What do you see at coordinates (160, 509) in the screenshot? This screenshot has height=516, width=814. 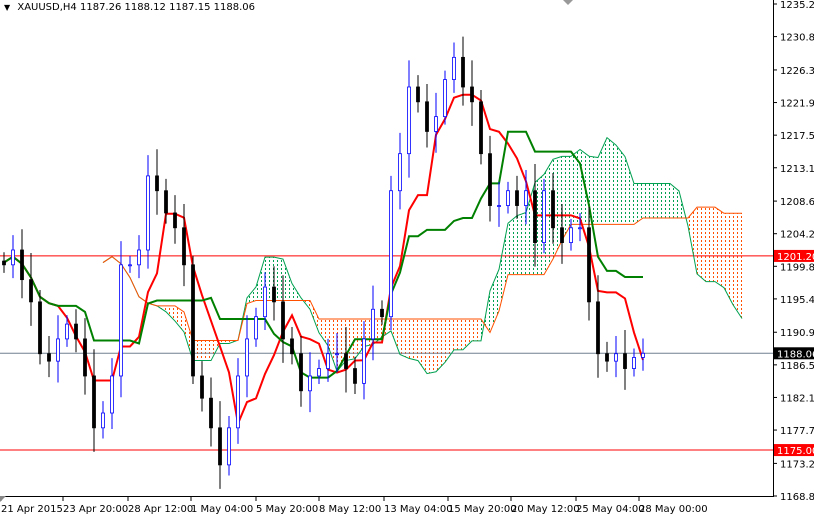 I see `time-tick-label: 28 Apr 12:00` at bounding box center [160, 509].